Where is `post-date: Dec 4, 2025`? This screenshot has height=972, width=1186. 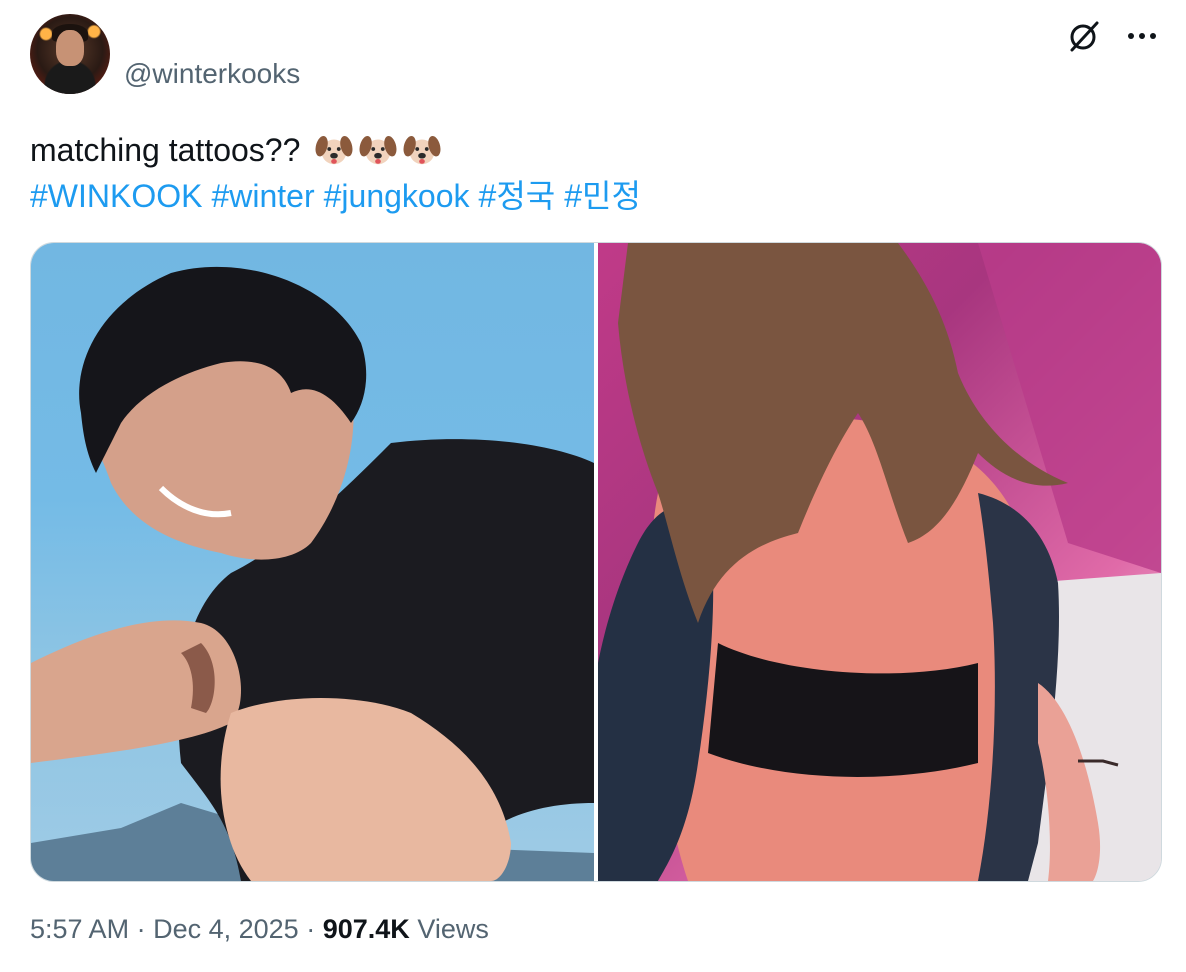
post-date: Dec 4, 2025 is located at coordinates (226, 929).